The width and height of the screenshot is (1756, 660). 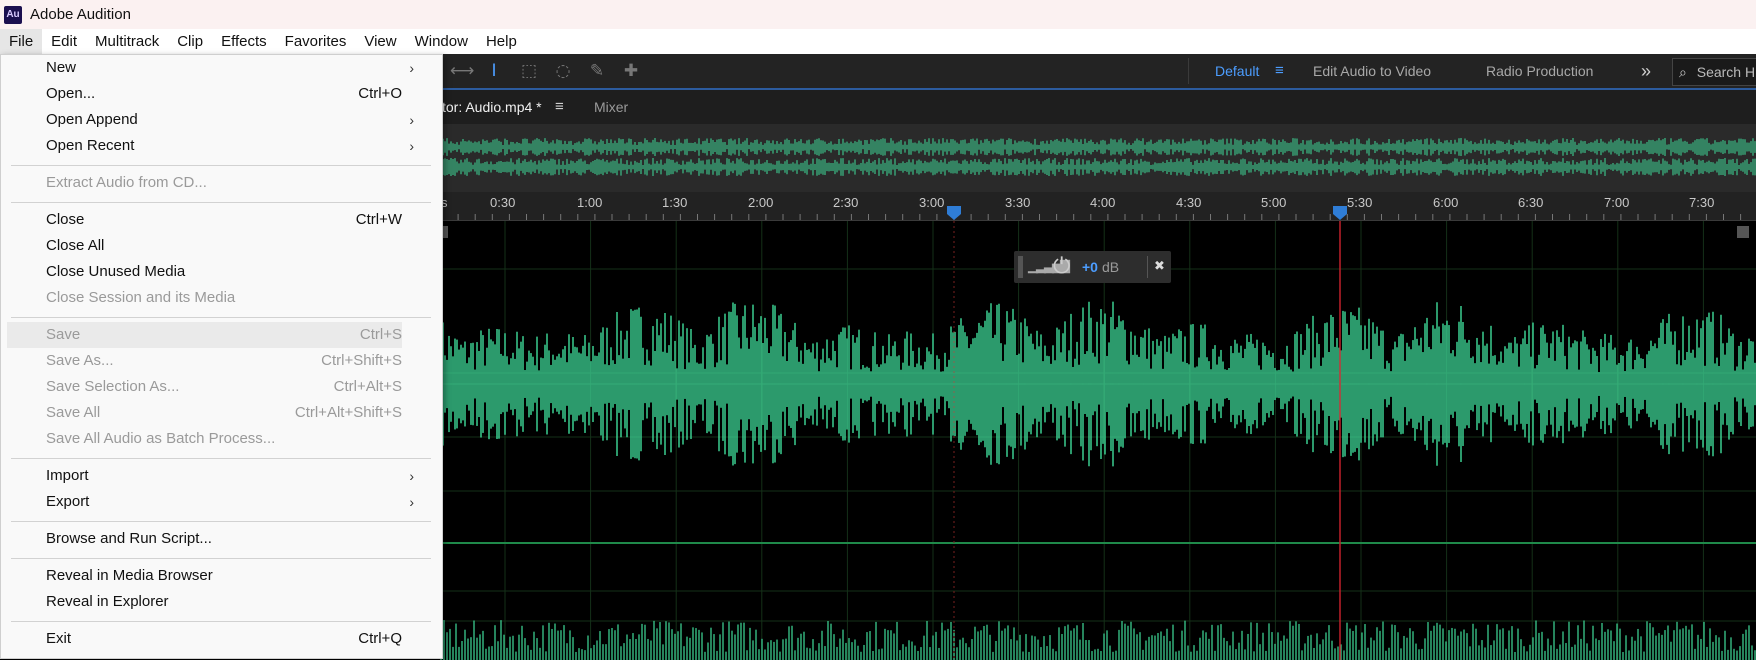 I want to click on menu-item-import: Import ›, so click(x=210, y=476).